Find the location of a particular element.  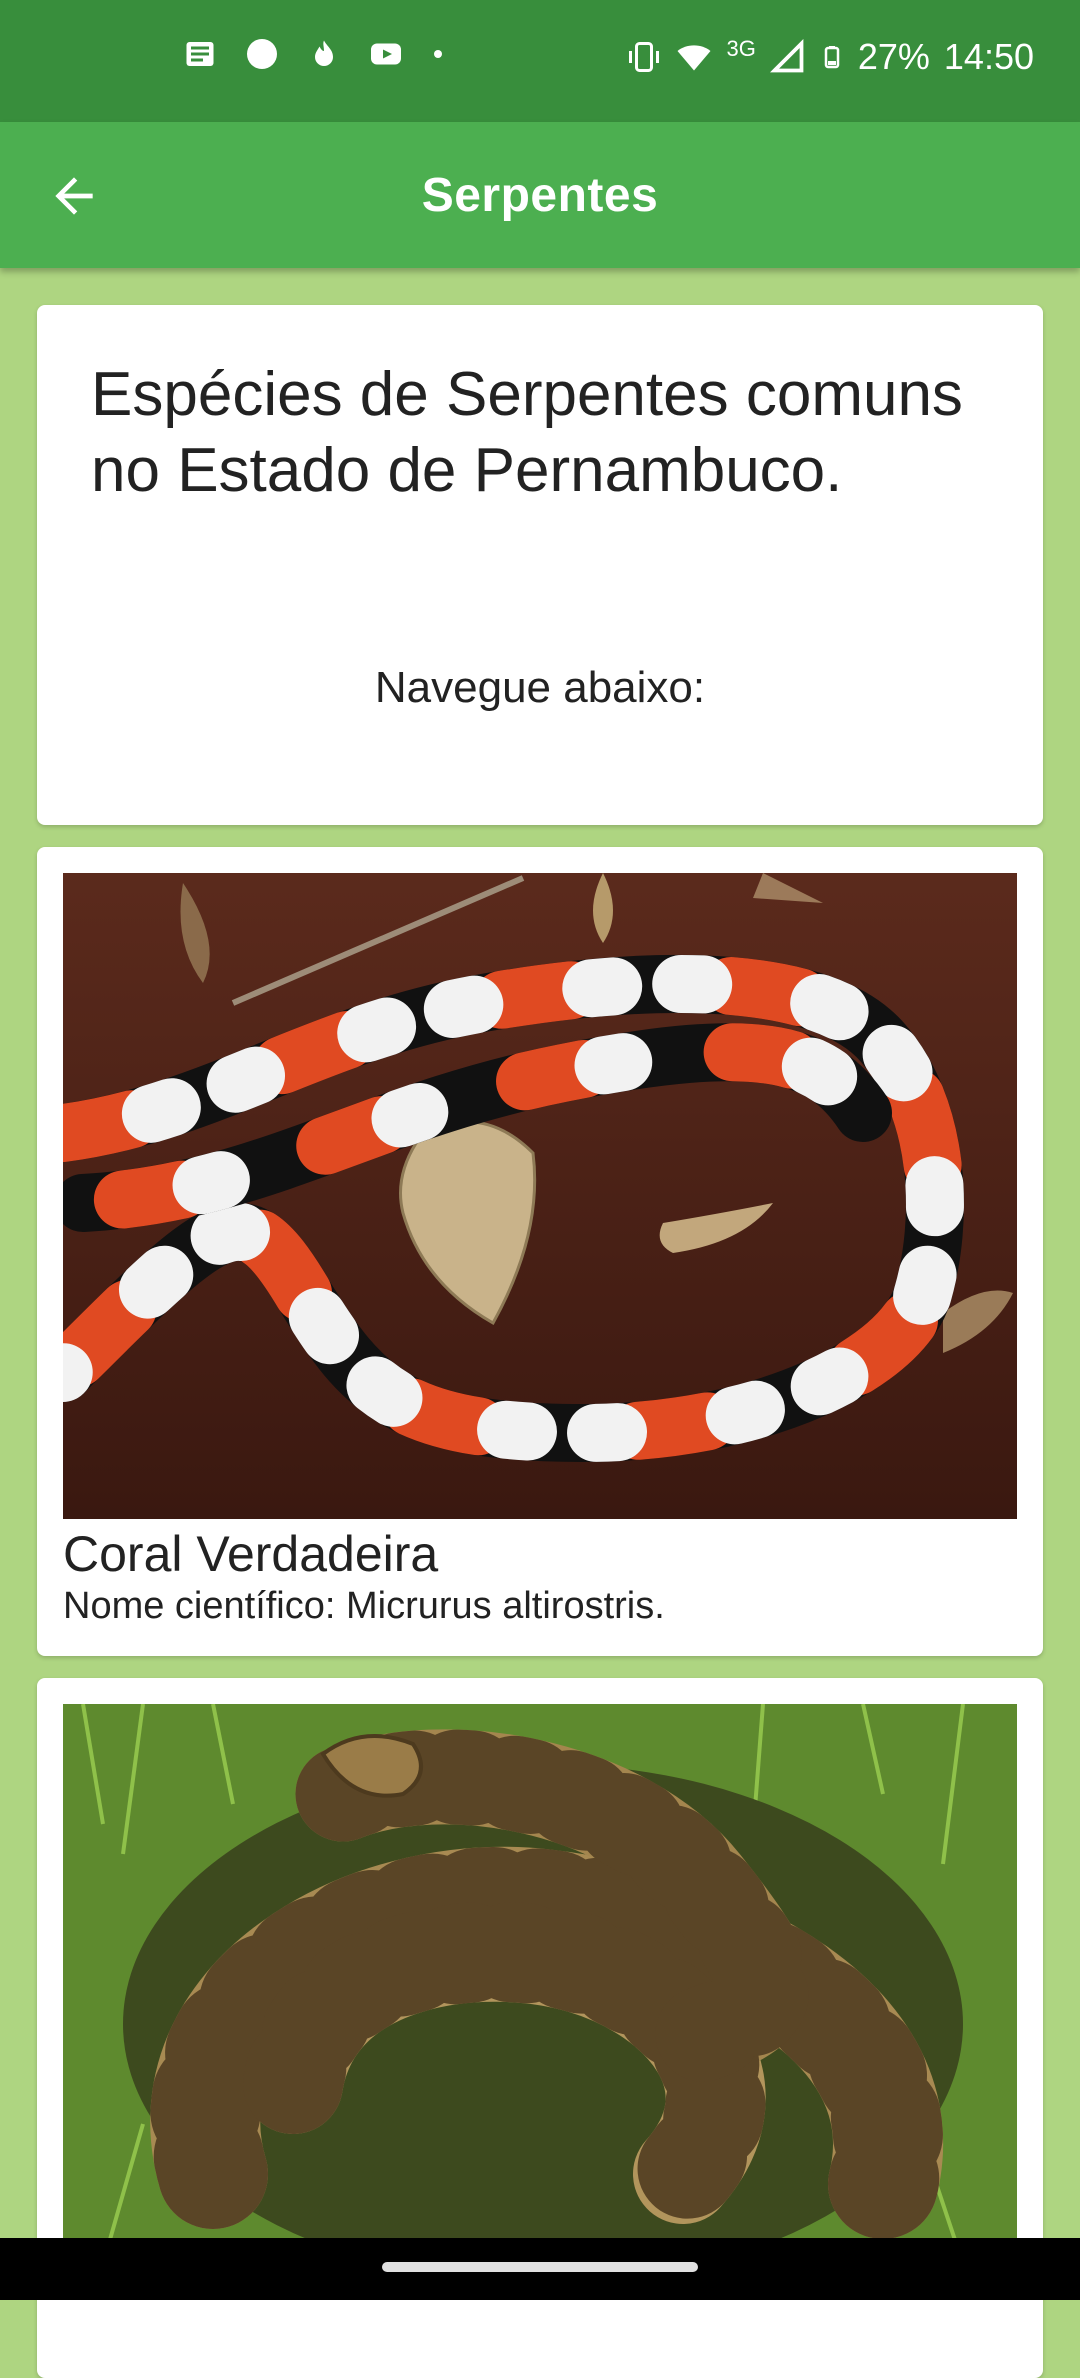

page-title: Serpentes is located at coordinates (540, 195).